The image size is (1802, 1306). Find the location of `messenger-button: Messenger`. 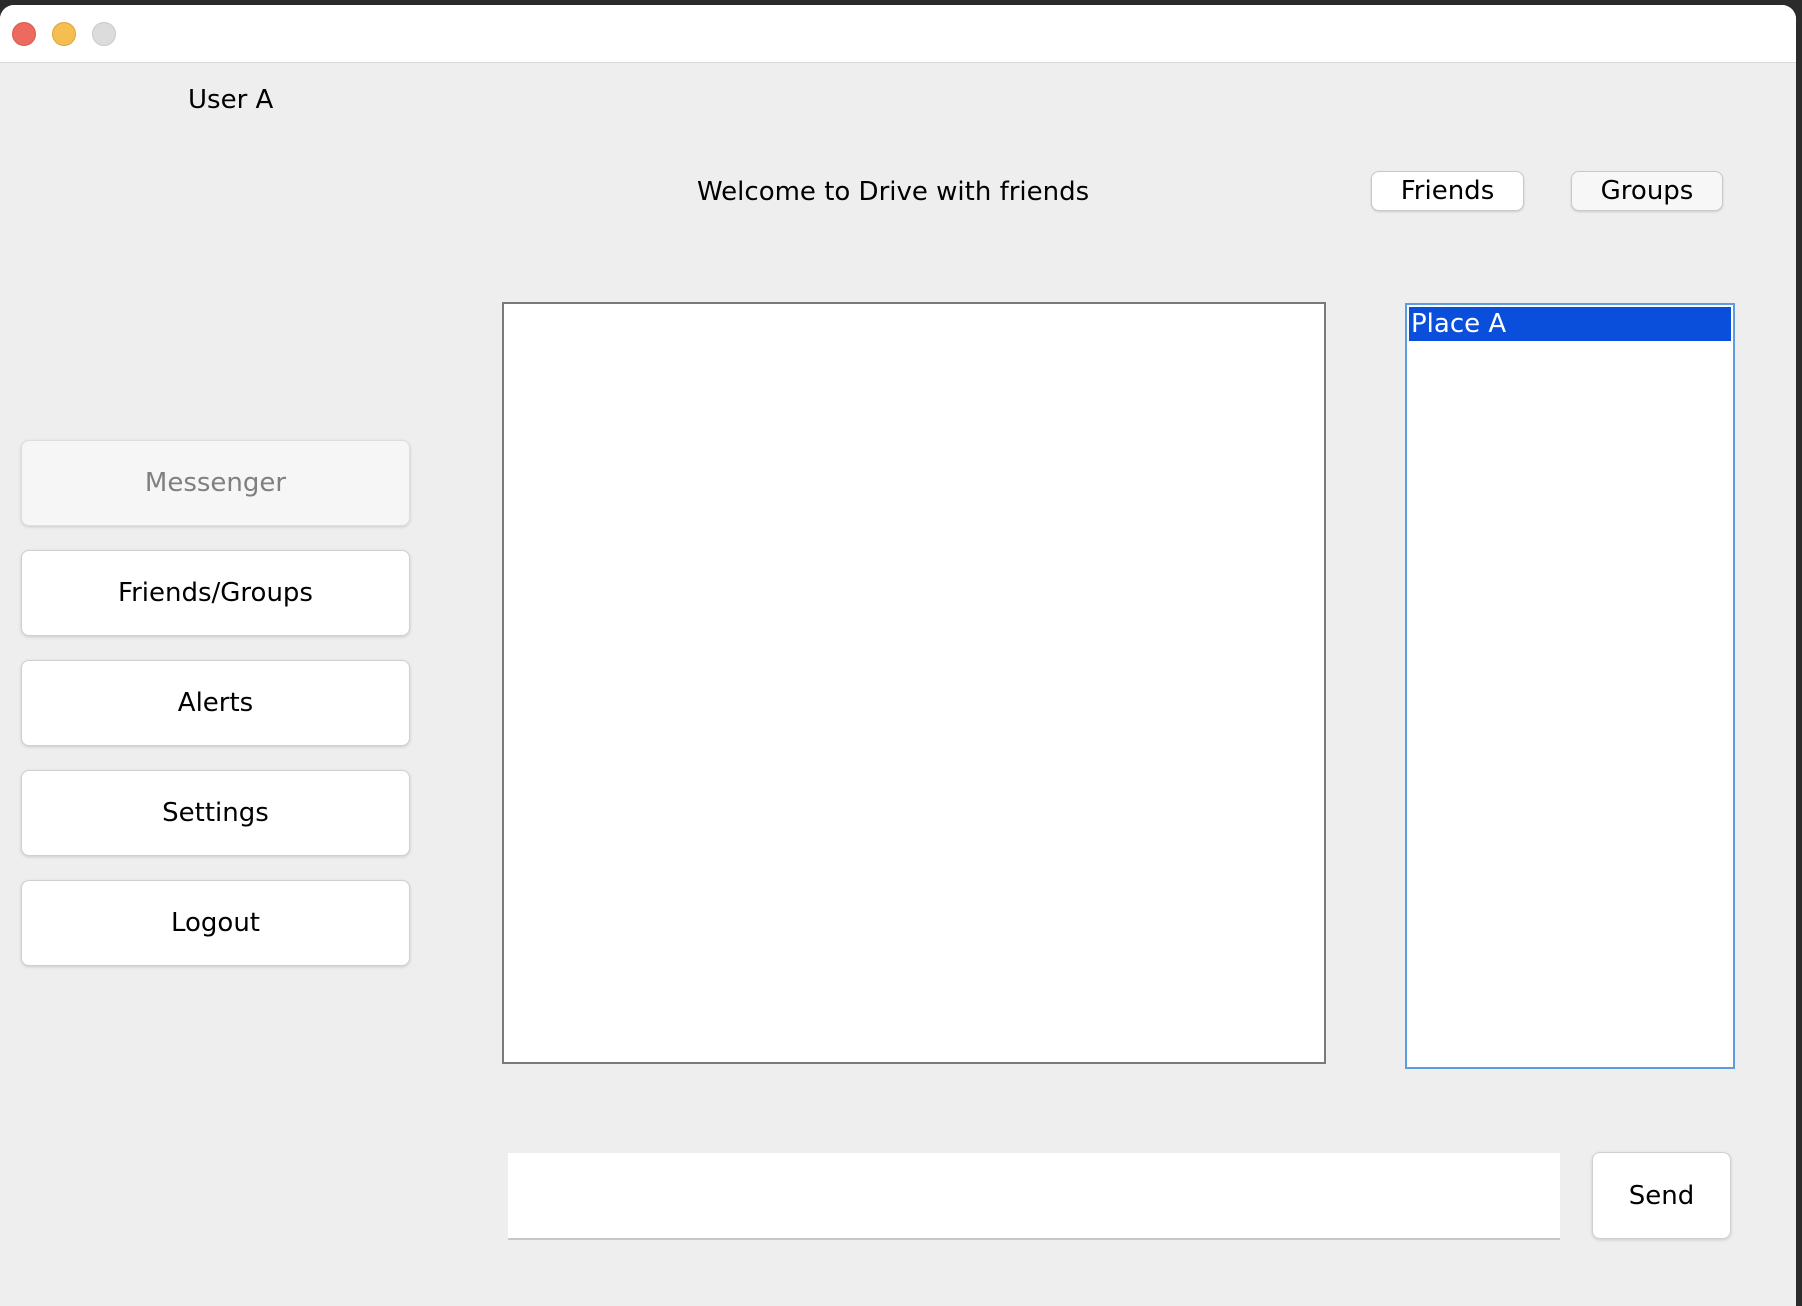

messenger-button: Messenger is located at coordinates (215, 483).